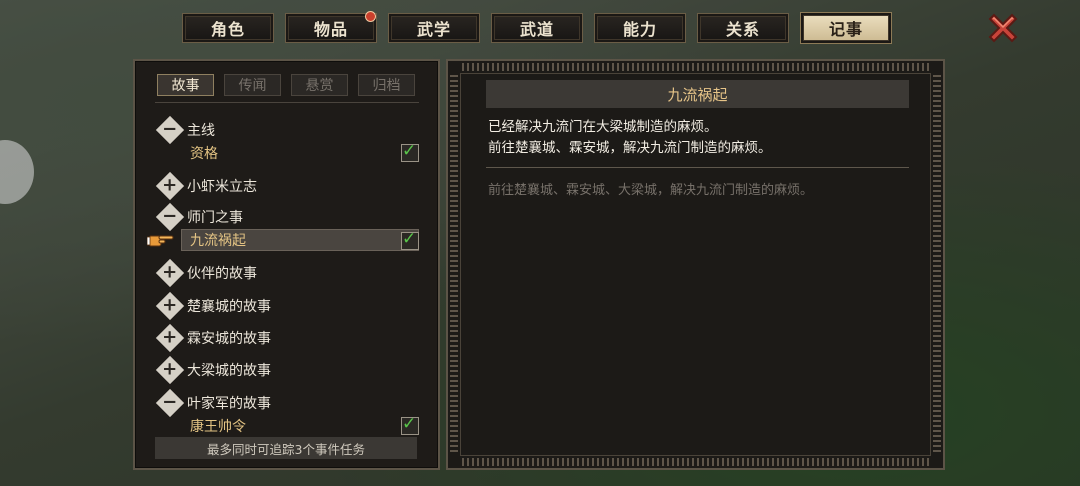  I want to click on description-line: 前往楚襄城、霖安城，解决九流门制造的麻烦。, so click(630, 148).